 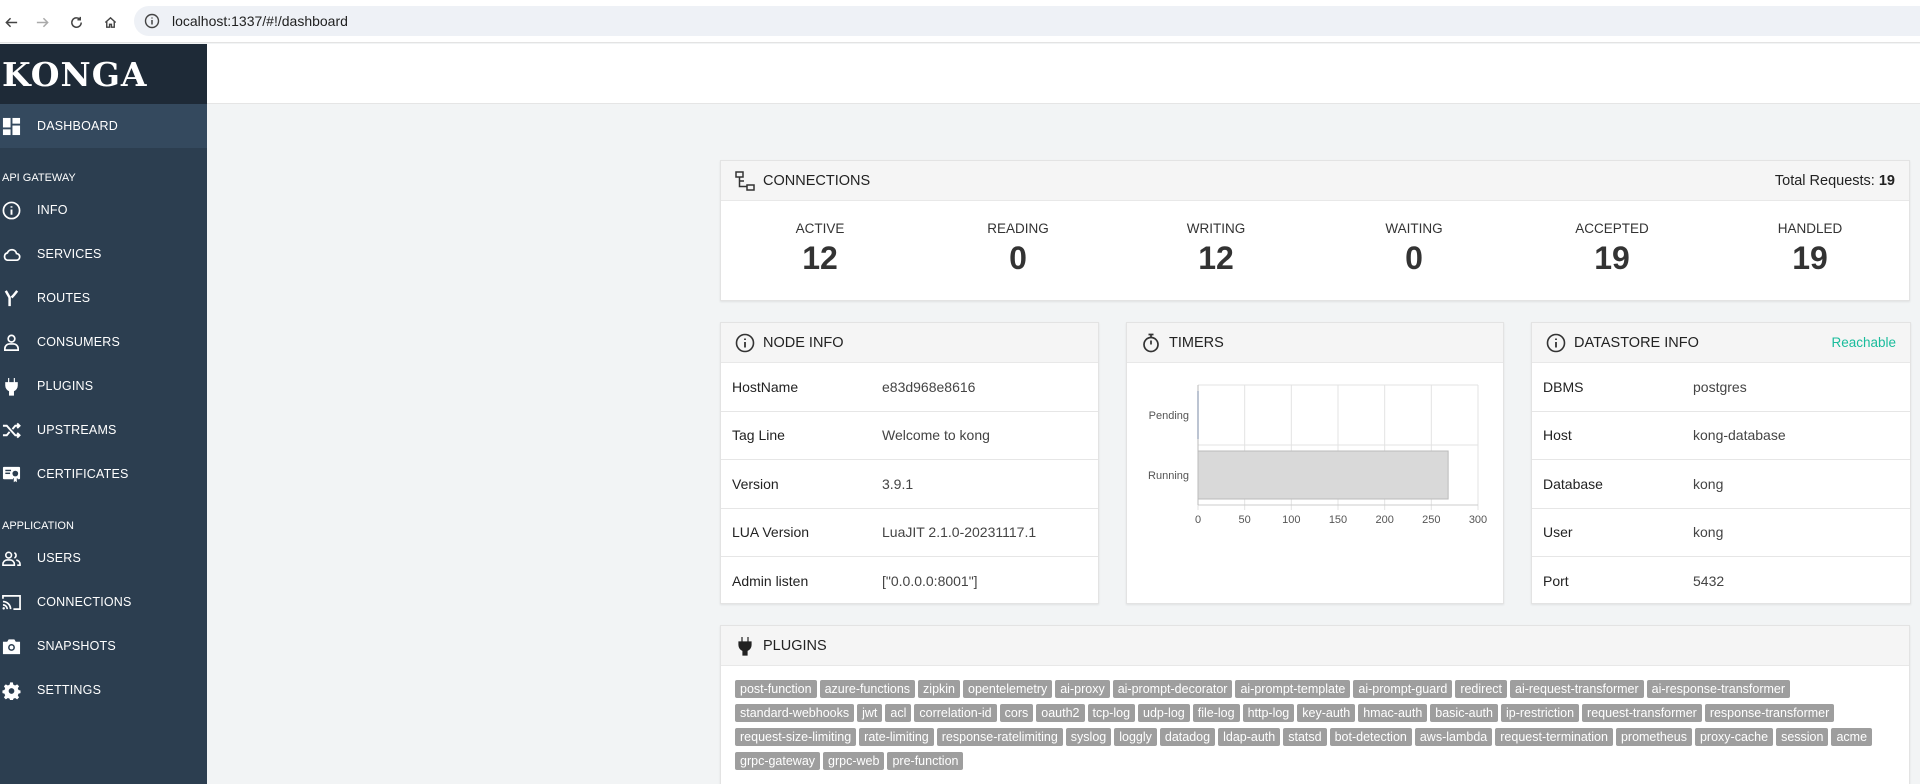 I want to click on sidebar-item-dashboard: DASHBOARD, so click(x=103, y=126).